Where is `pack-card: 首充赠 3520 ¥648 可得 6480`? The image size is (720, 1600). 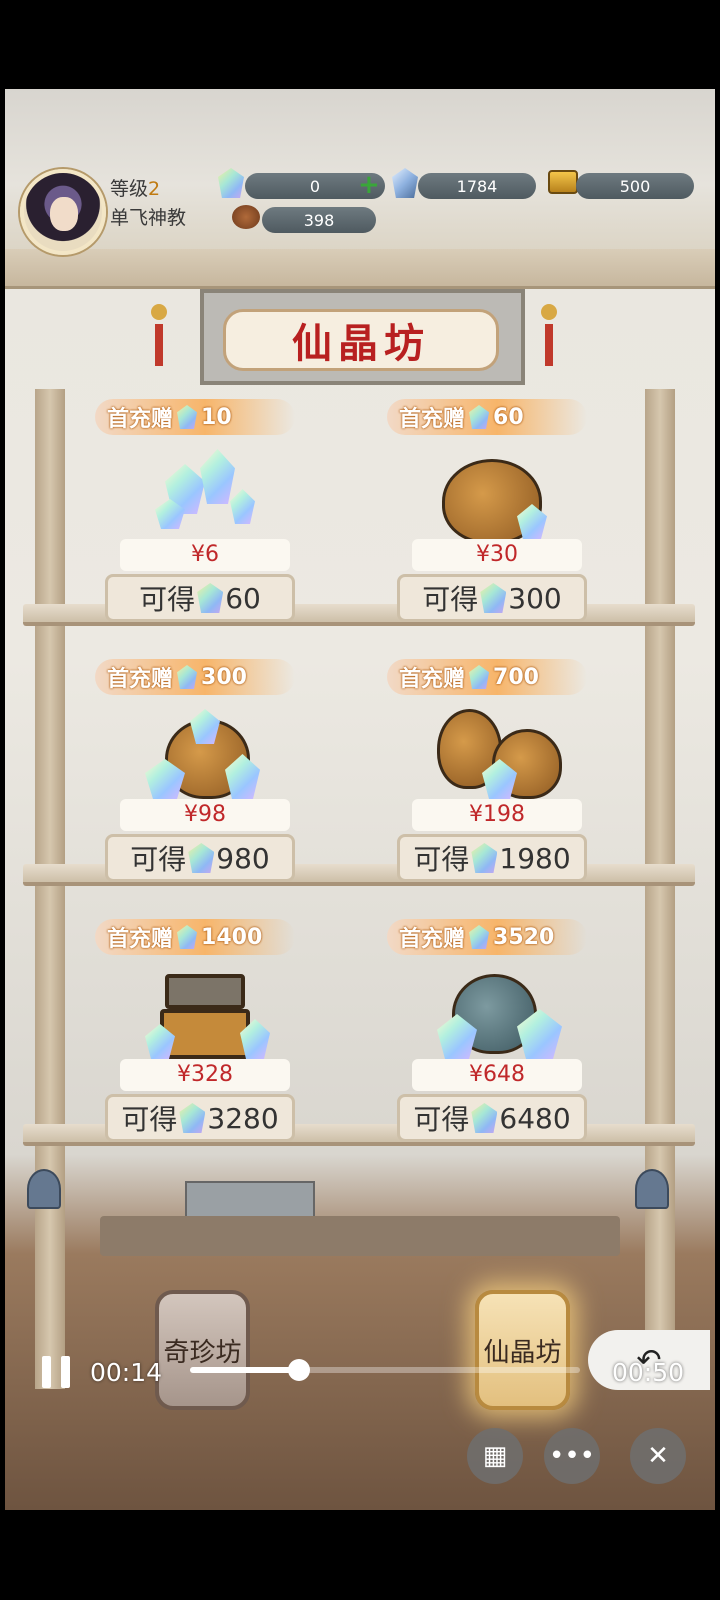
pack-card: 首充赠 3520 ¥648 可得 6480 is located at coordinates (487, 1039).